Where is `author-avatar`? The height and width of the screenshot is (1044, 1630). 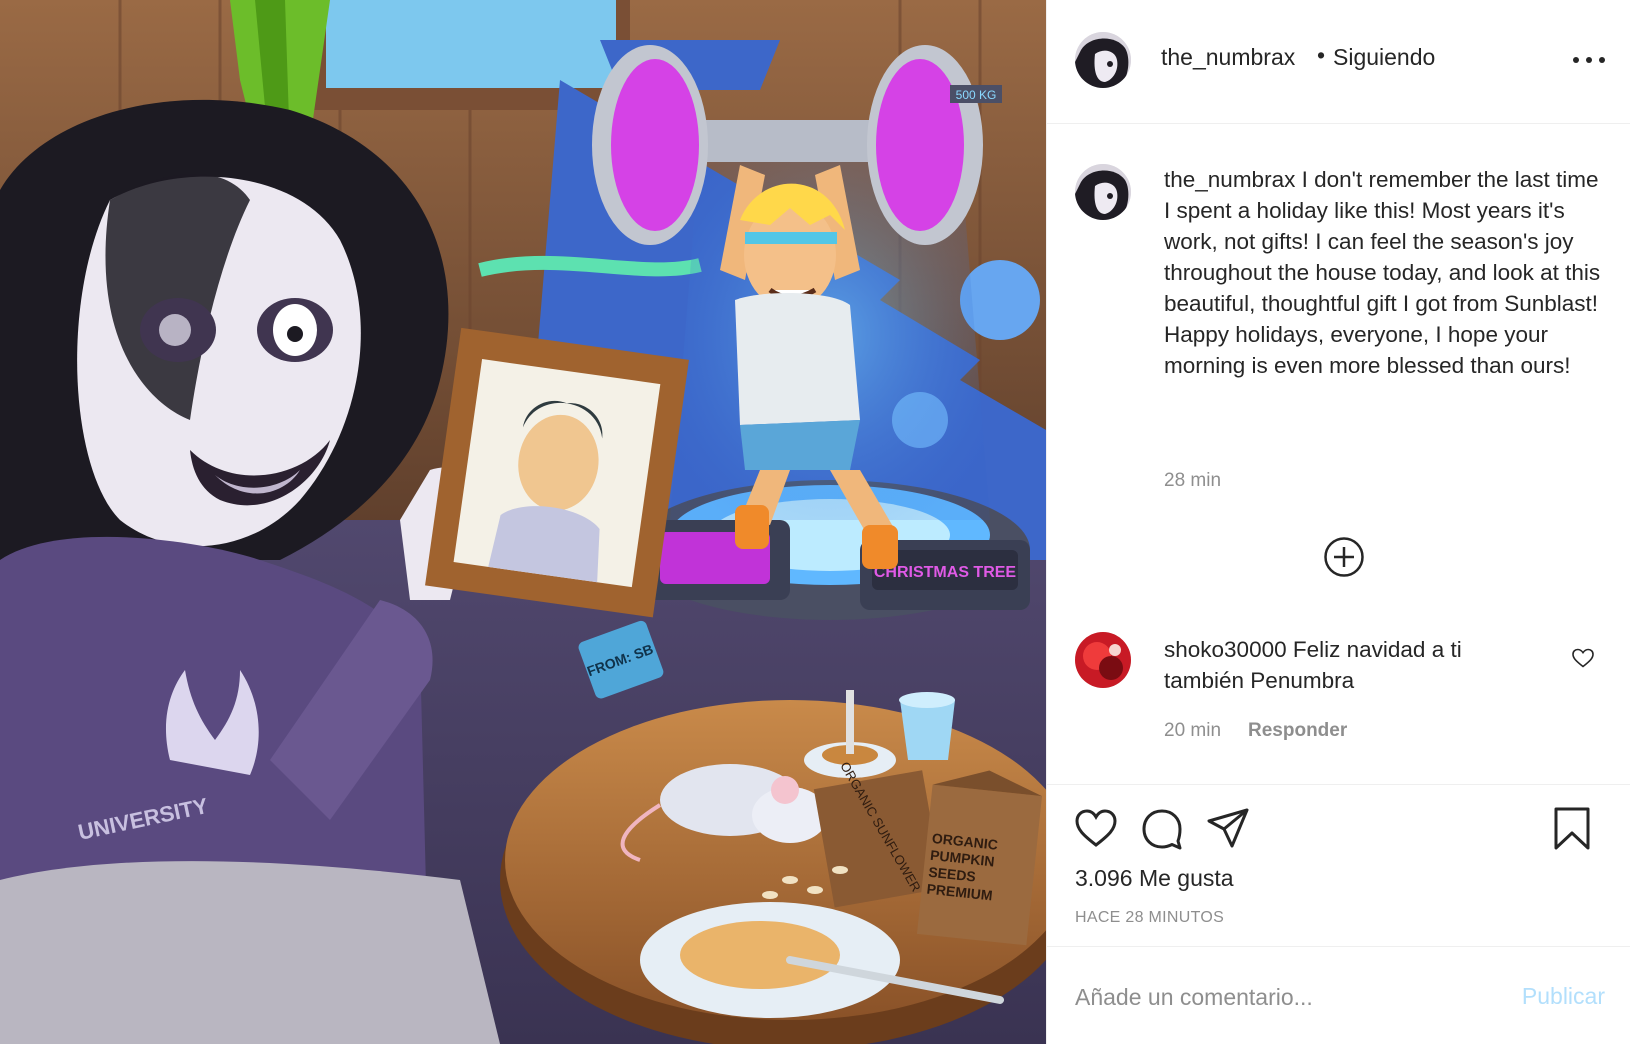
author-avatar is located at coordinates (1103, 60).